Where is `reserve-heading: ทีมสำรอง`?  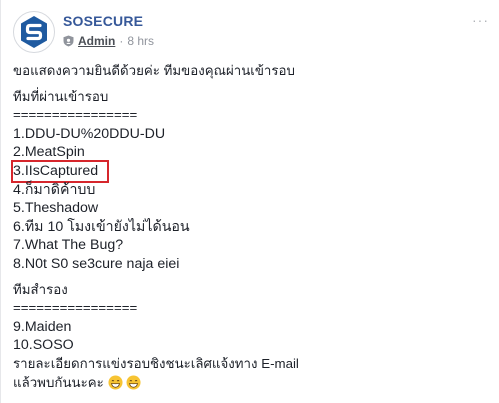
reserve-heading: ทีมสำรอง is located at coordinates (40, 289).